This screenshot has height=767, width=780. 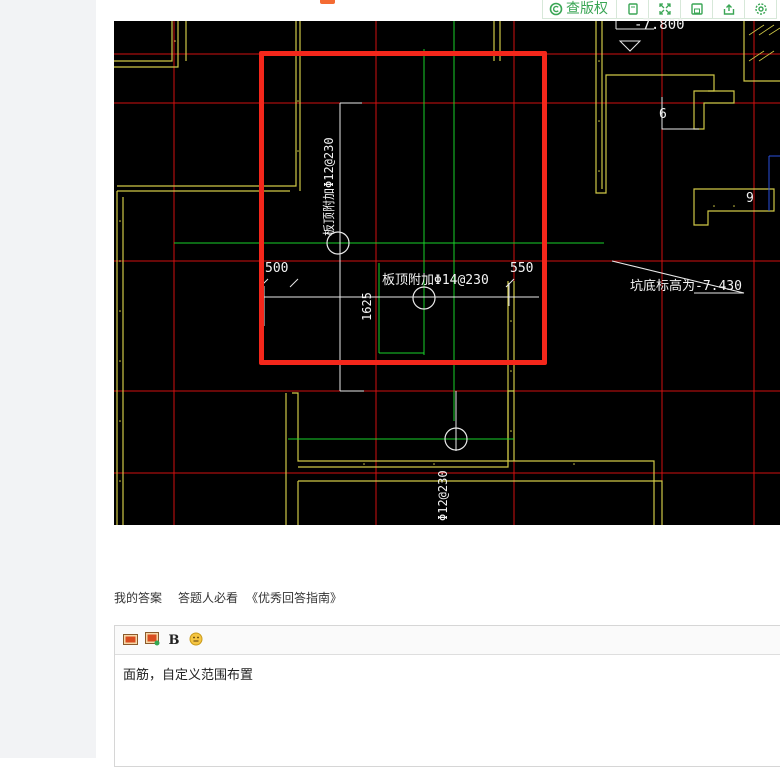 What do you see at coordinates (294, 598) in the screenshot?
I see `answer-guide-link: 《优秀回答指南》` at bounding box center [294, 598].